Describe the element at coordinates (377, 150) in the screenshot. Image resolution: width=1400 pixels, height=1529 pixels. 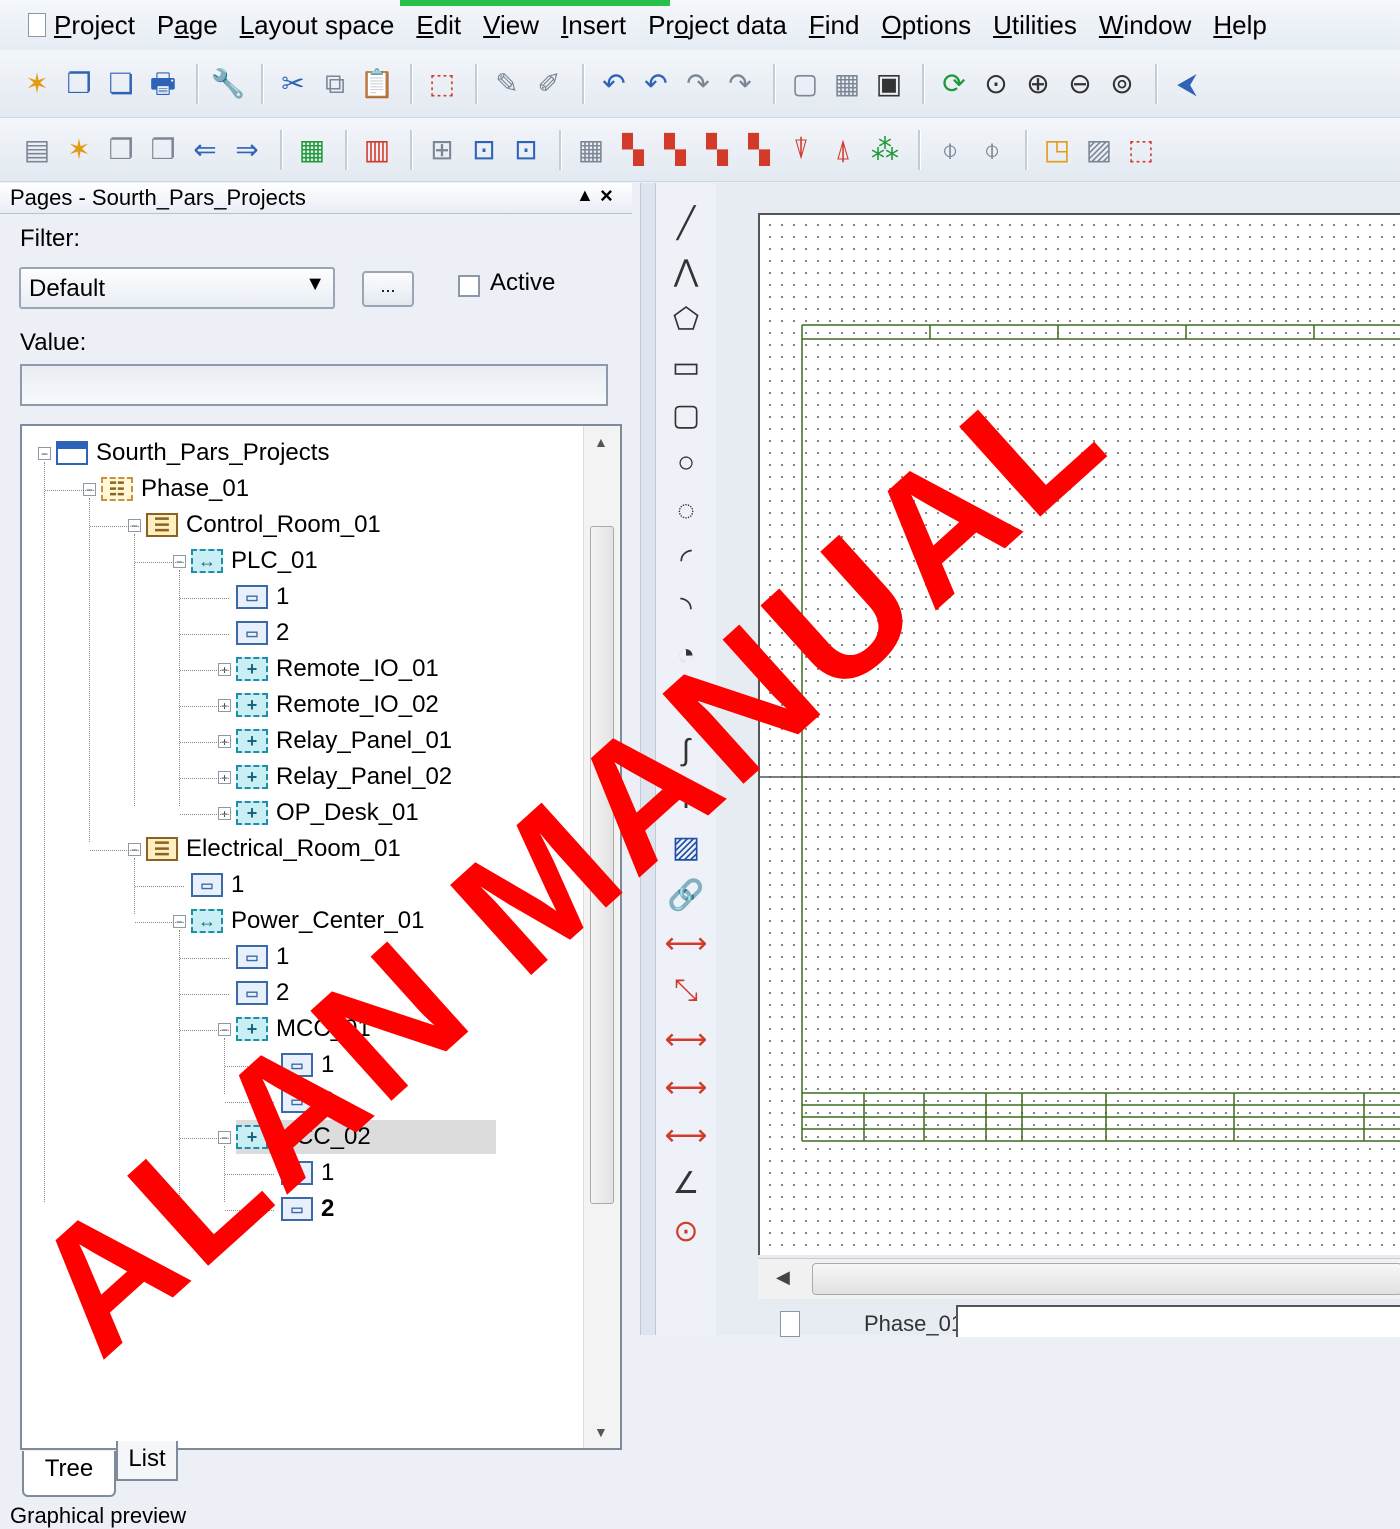
I see `plc-box-icon: ▥` at that location.